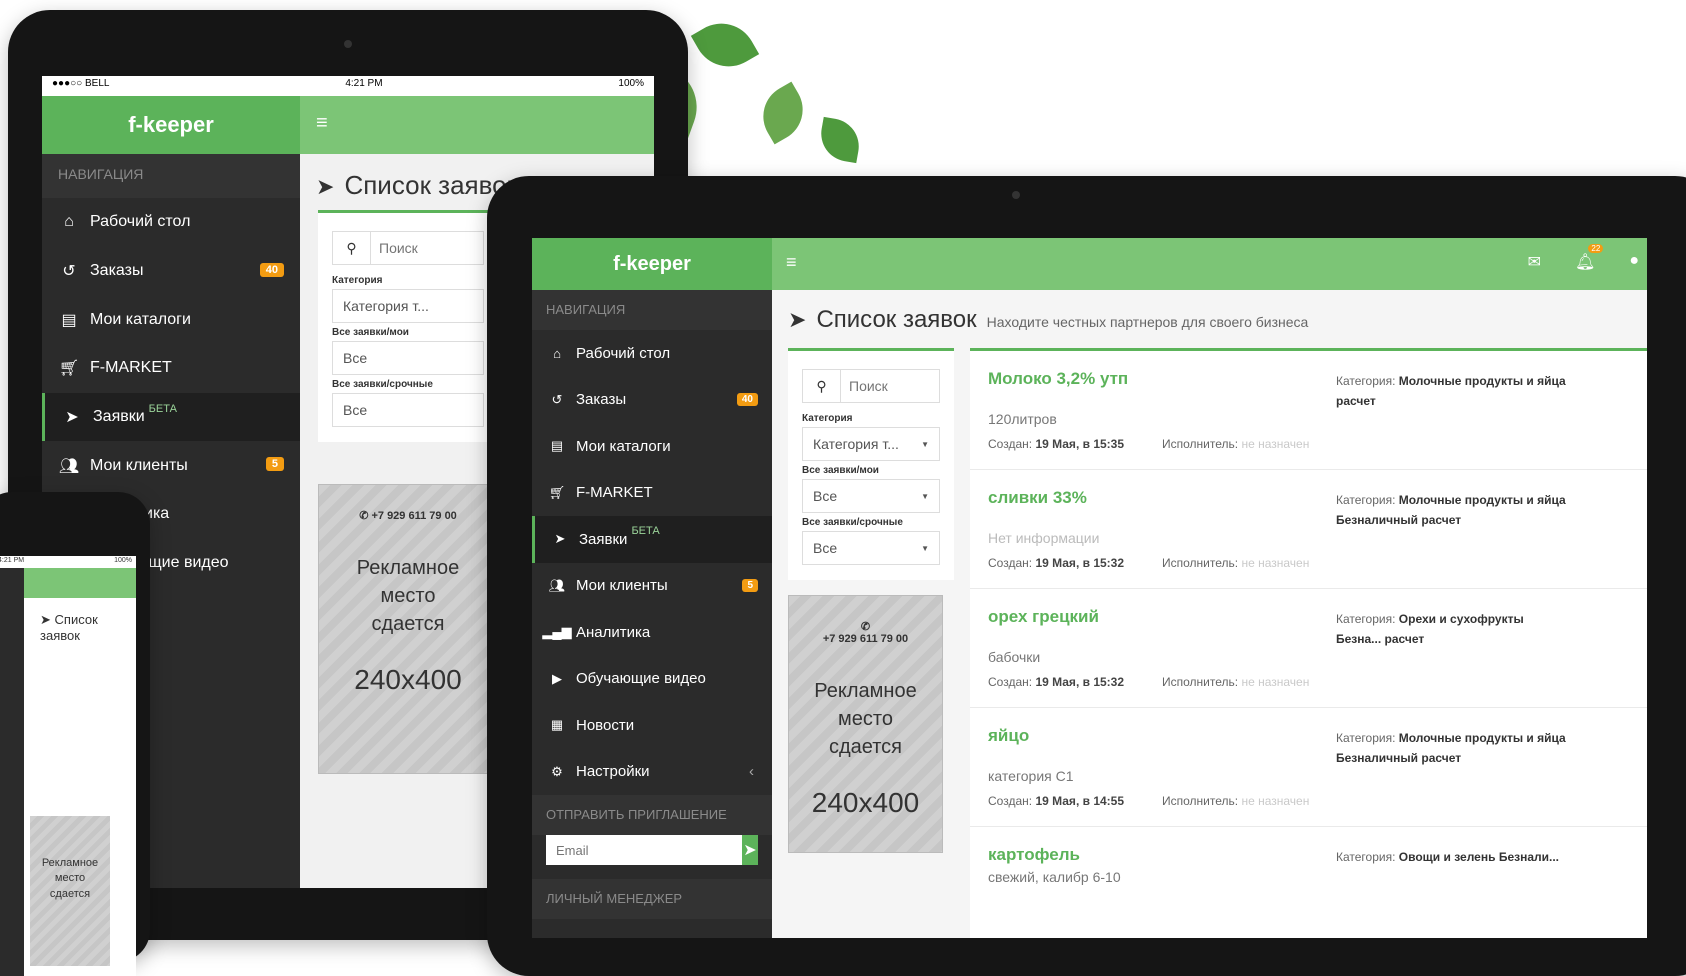 The image size is (1686, 976). What do you see at coordinates (117, 271) in the screenshot?
I see `sidebar-item-label: Заказы` at bounding box center [117, 271].